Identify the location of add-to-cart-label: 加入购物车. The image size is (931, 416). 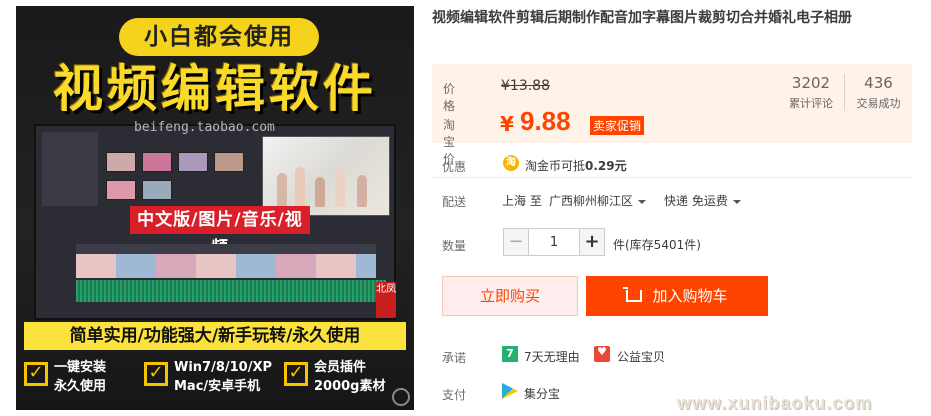
(690, 296).